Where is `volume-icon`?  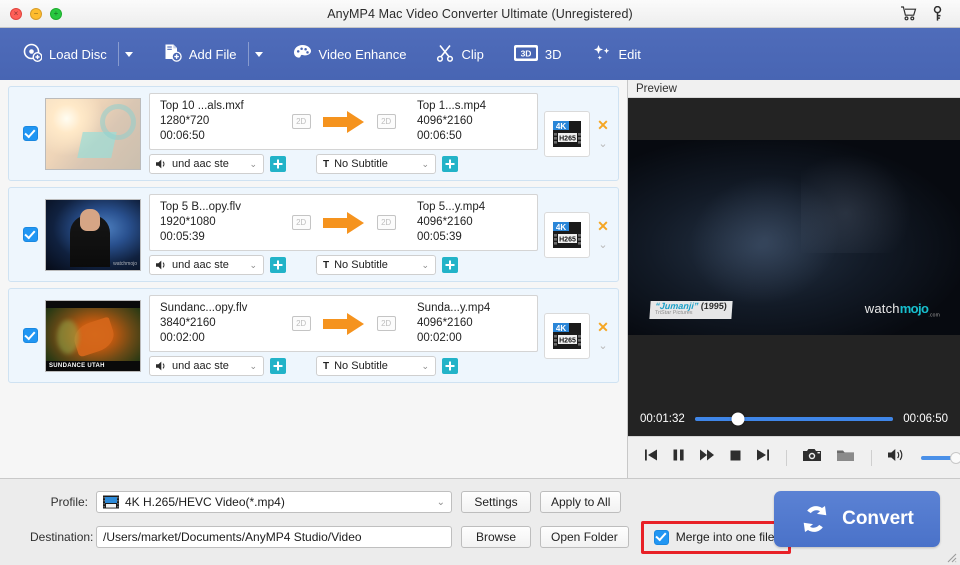 volume-icon is located at coordinates (896, 457).